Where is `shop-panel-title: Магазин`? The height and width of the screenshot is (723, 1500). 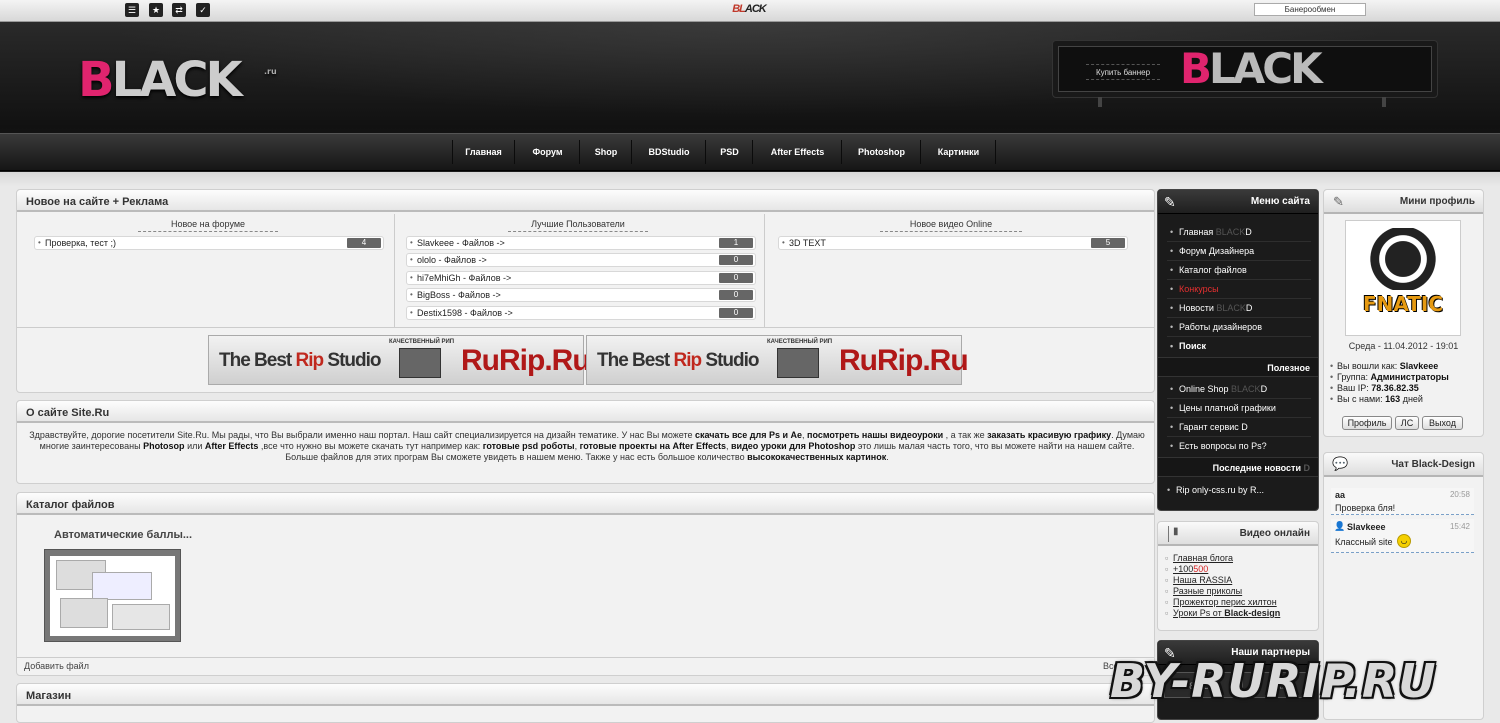
shop-panel-title: Магазин is located at coordinates (49, 696).